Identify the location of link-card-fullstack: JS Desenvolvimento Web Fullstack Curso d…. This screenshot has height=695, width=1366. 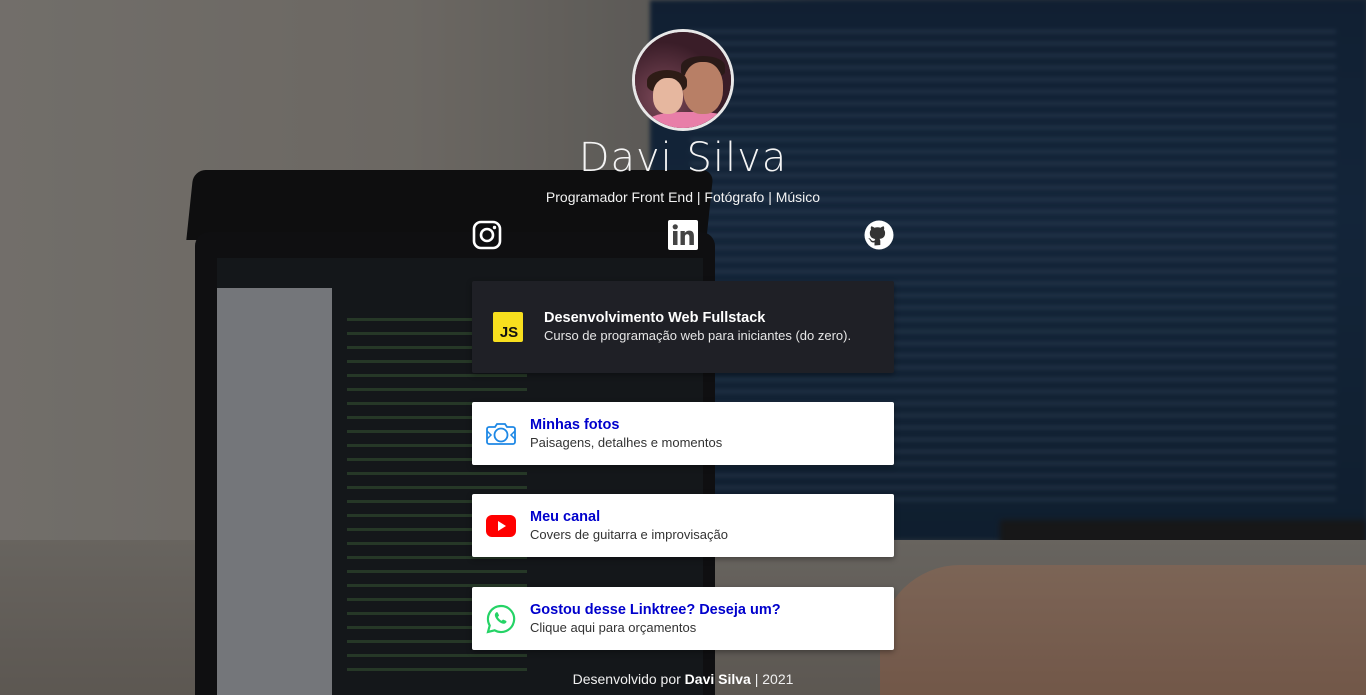
(683, 327).